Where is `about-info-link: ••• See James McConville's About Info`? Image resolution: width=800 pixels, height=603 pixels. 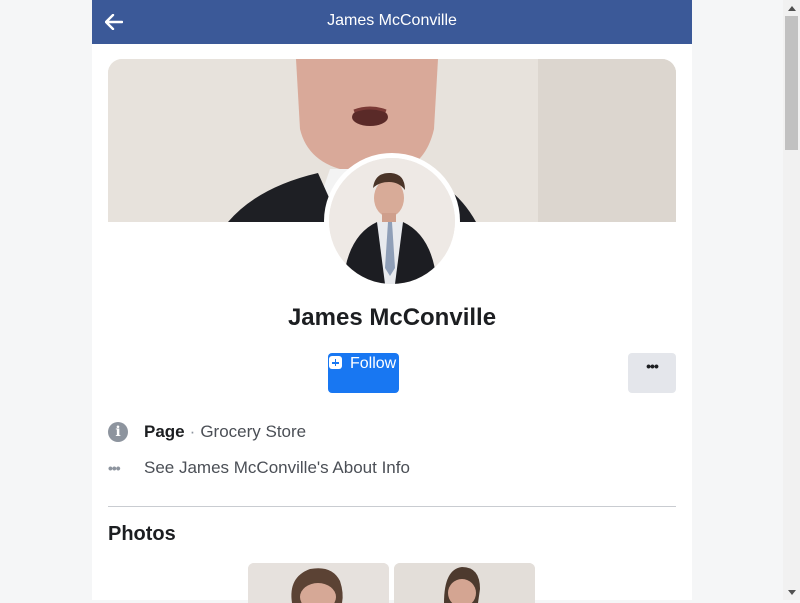
about-info-link: ••• See James McConville's About Info is located at coordinates (259, 468).